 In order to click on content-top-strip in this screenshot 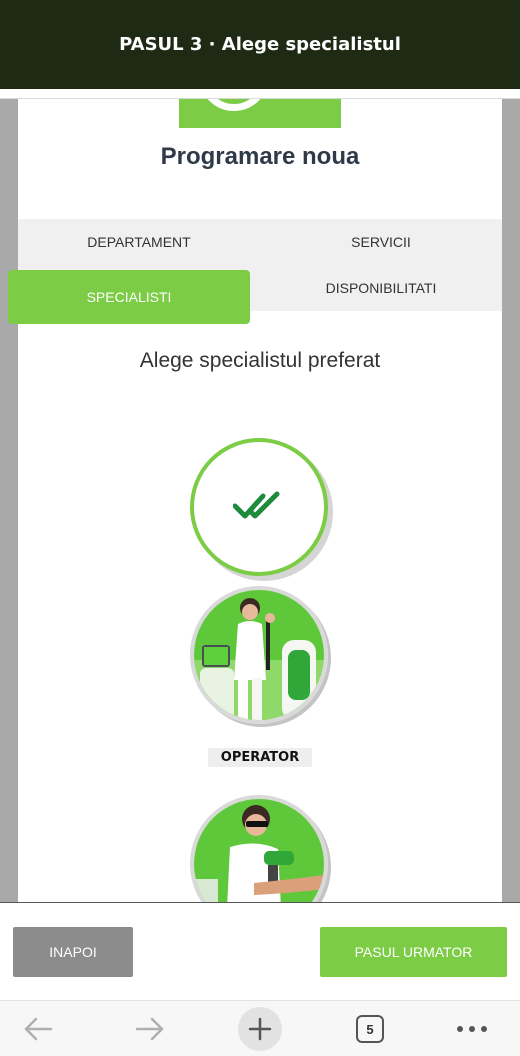, I will do `click(260, 94)`.